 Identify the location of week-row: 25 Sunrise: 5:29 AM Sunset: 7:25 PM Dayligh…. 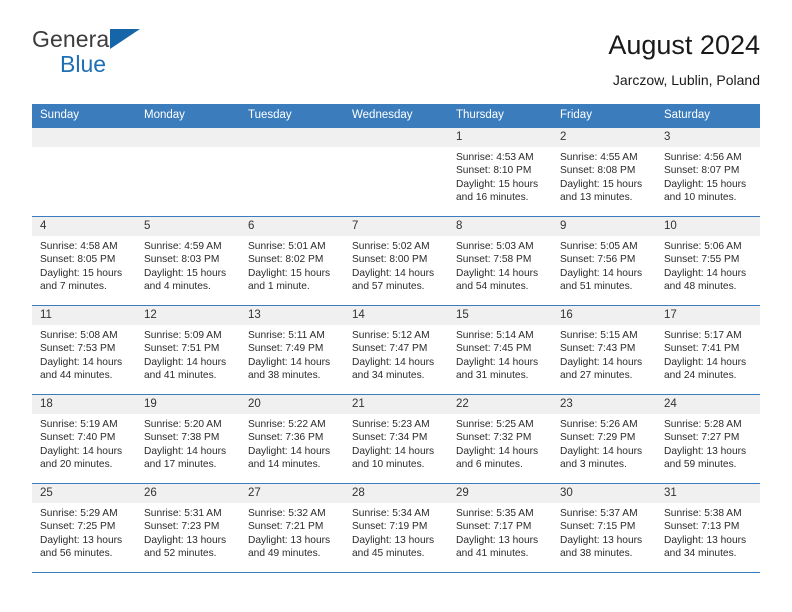
(396, 528).